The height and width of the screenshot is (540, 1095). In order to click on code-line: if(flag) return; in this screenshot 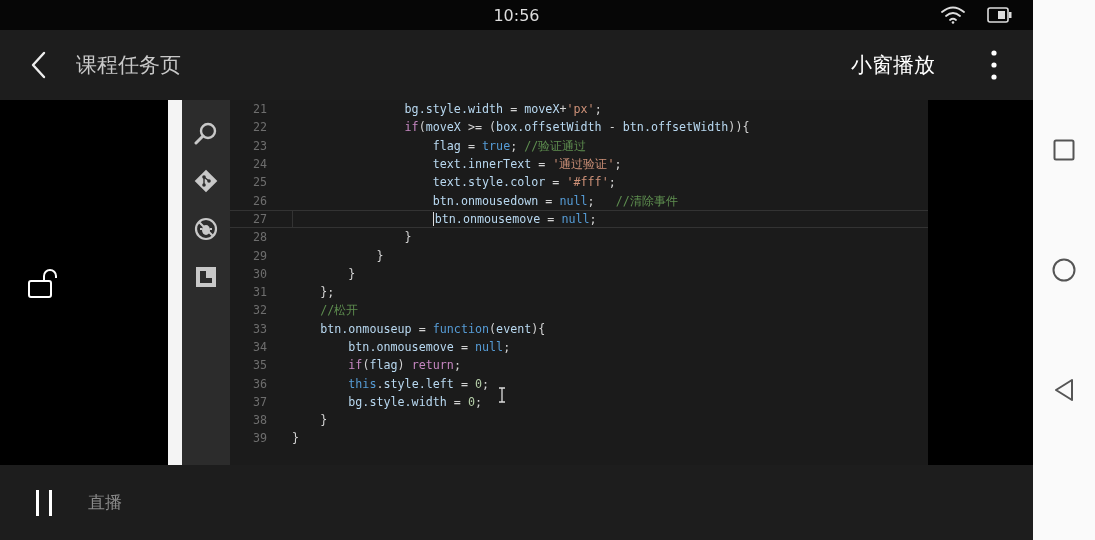, I will do `click(404, 365)`.